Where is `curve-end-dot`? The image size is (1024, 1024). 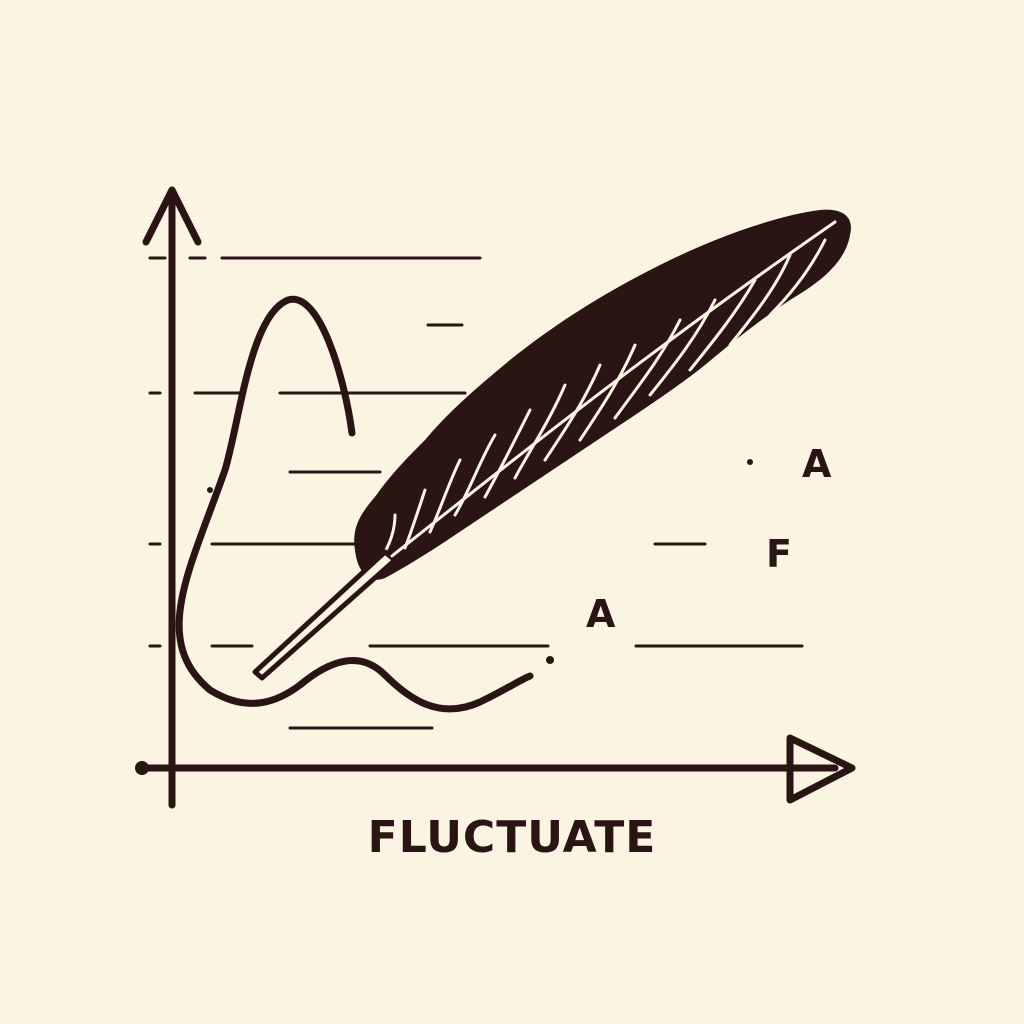 curve-end-dot is located at coordinates (550, 660).